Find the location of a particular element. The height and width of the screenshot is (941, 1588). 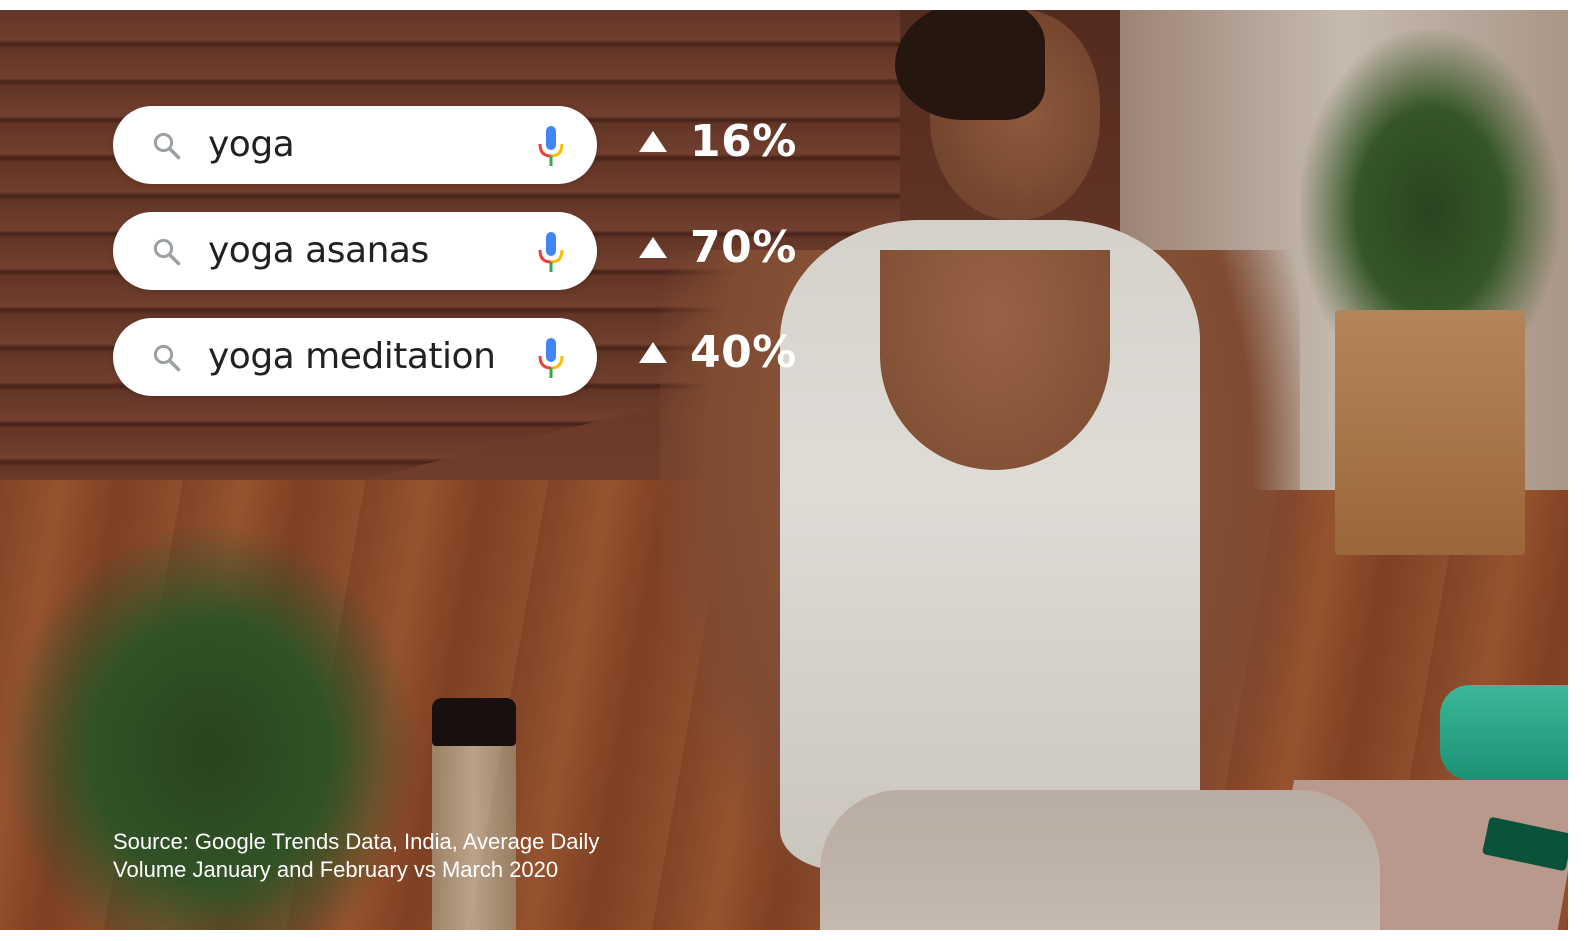

search-query: yoga is located at coordinates (251, 144).